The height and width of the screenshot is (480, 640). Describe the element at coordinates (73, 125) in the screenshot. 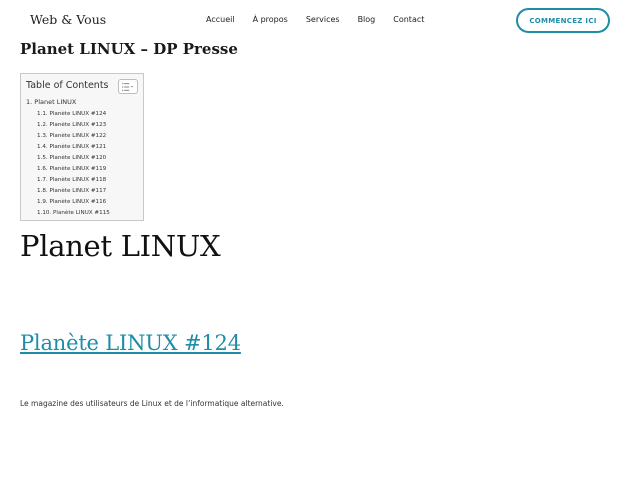

I see `toc-item: 1.2. Planète LINUX #123` at that location.